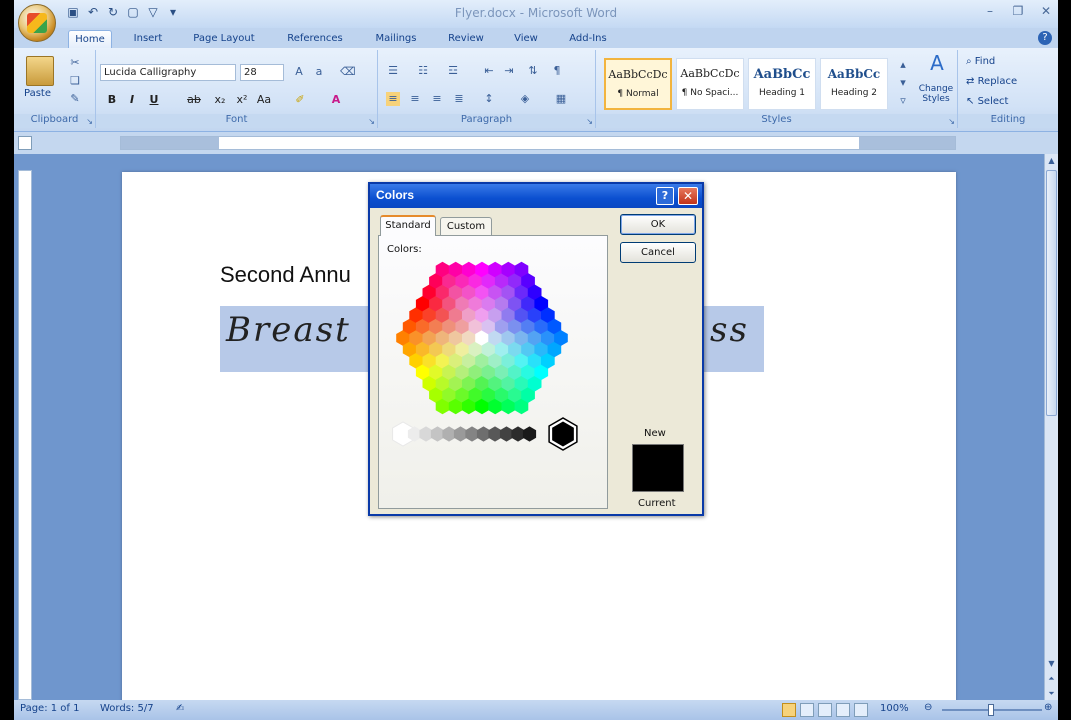 This screenshot has height=720, width=1071. I want to click on zoom-in-icon: ⊕, so click(1048, 707).